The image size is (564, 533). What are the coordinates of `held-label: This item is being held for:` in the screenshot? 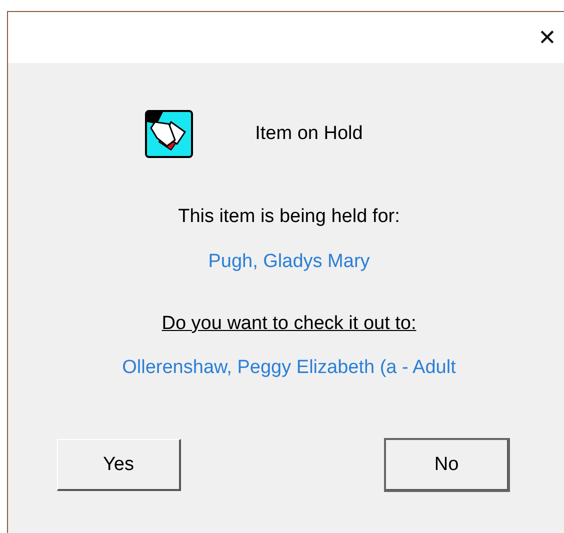 It's located at (289, 217).